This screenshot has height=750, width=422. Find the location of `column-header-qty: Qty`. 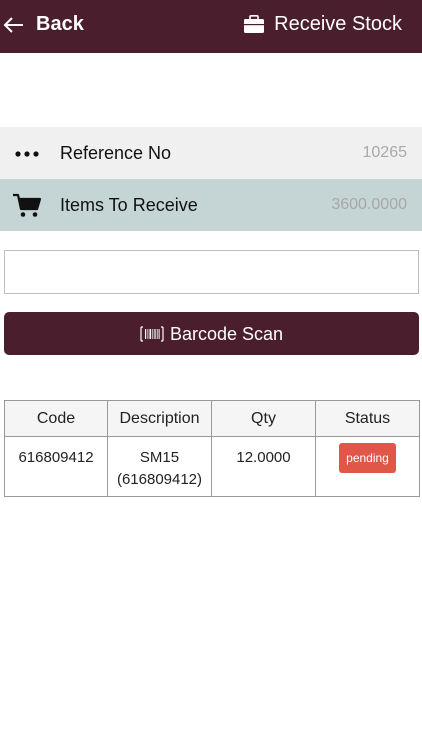

column-header-qty: Qty is located at coordinates (263, 418).